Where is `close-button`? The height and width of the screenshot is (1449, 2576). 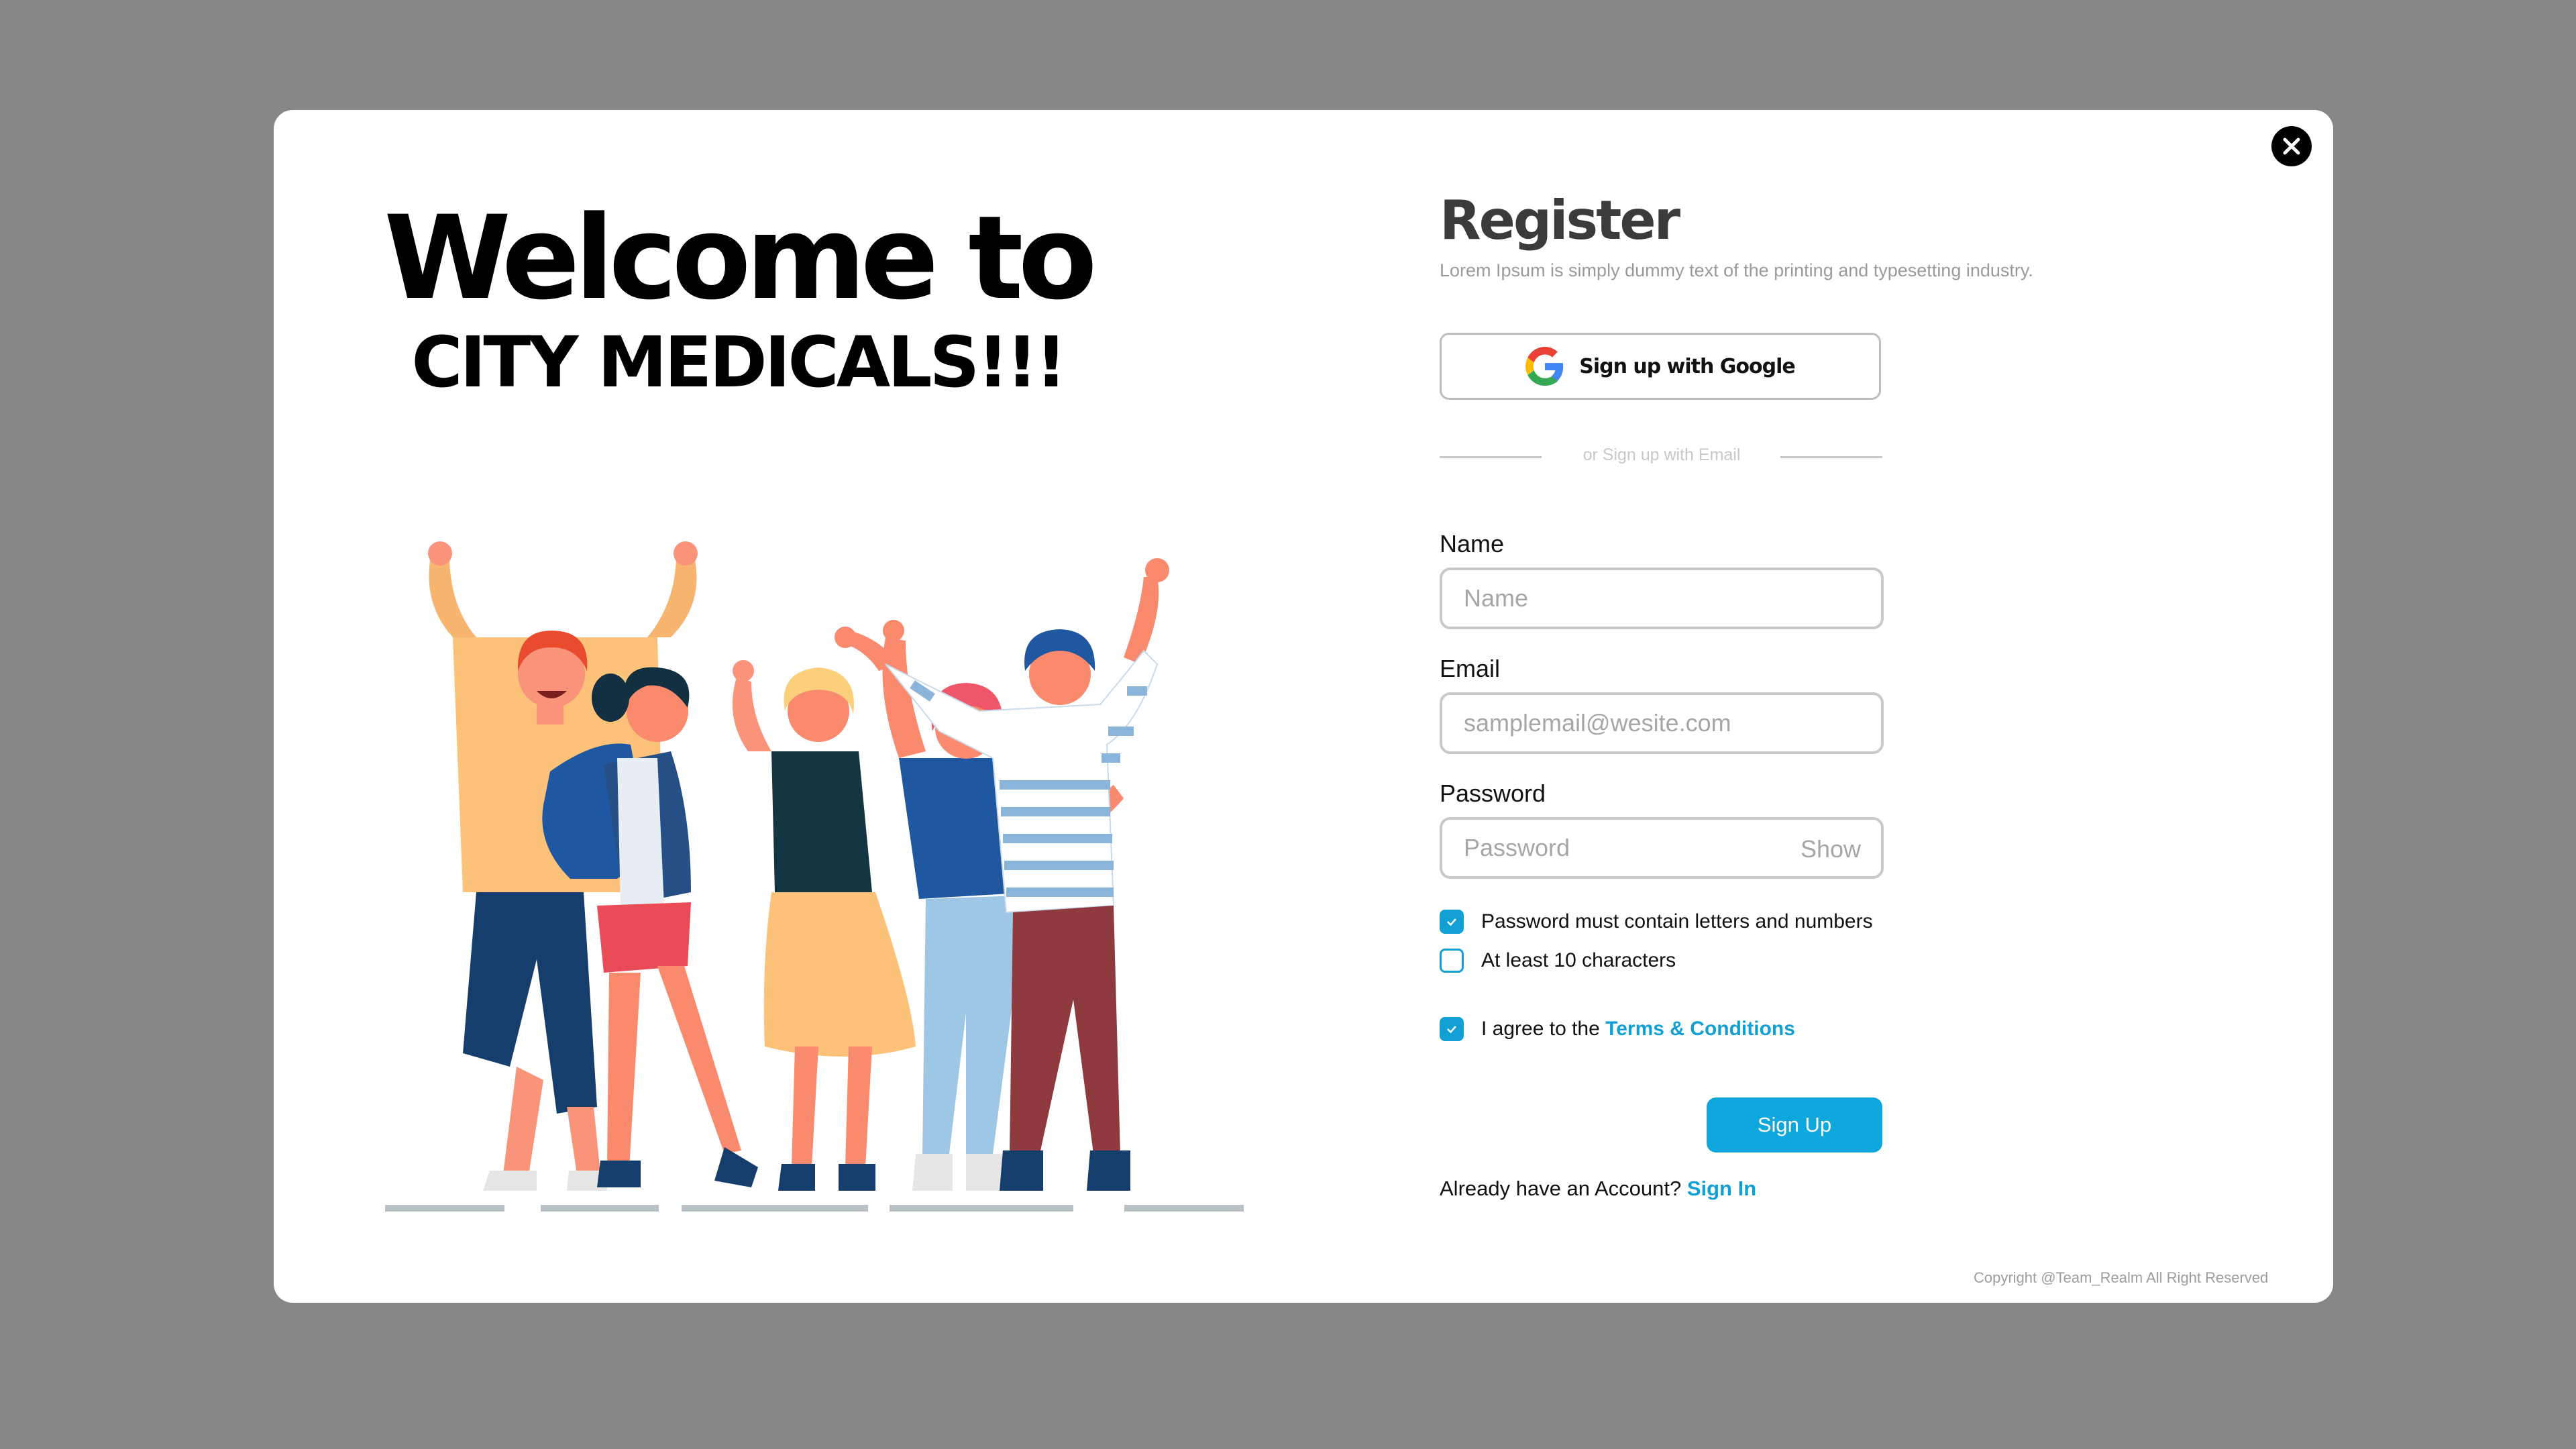
close-button is located at coordinates (2291, 146).